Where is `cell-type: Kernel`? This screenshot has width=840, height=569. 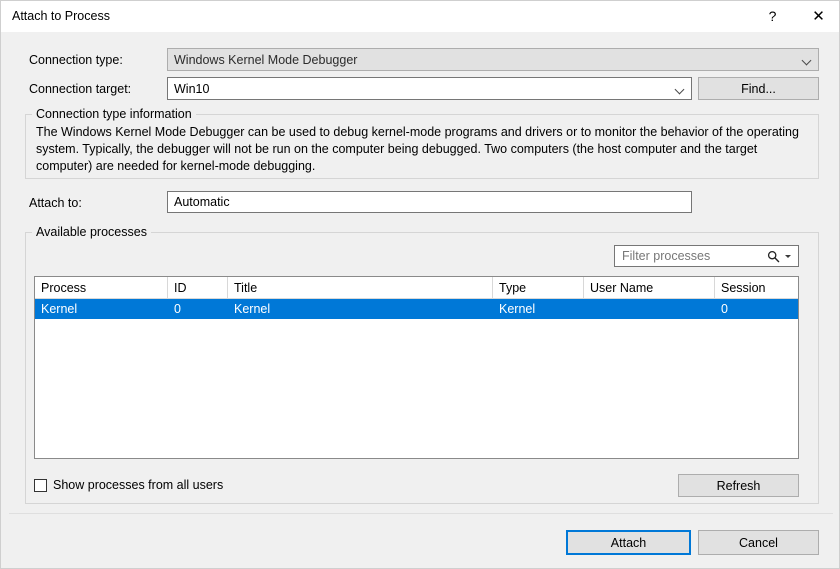 cell-type: Kernel is located at coordinates (517, 309).